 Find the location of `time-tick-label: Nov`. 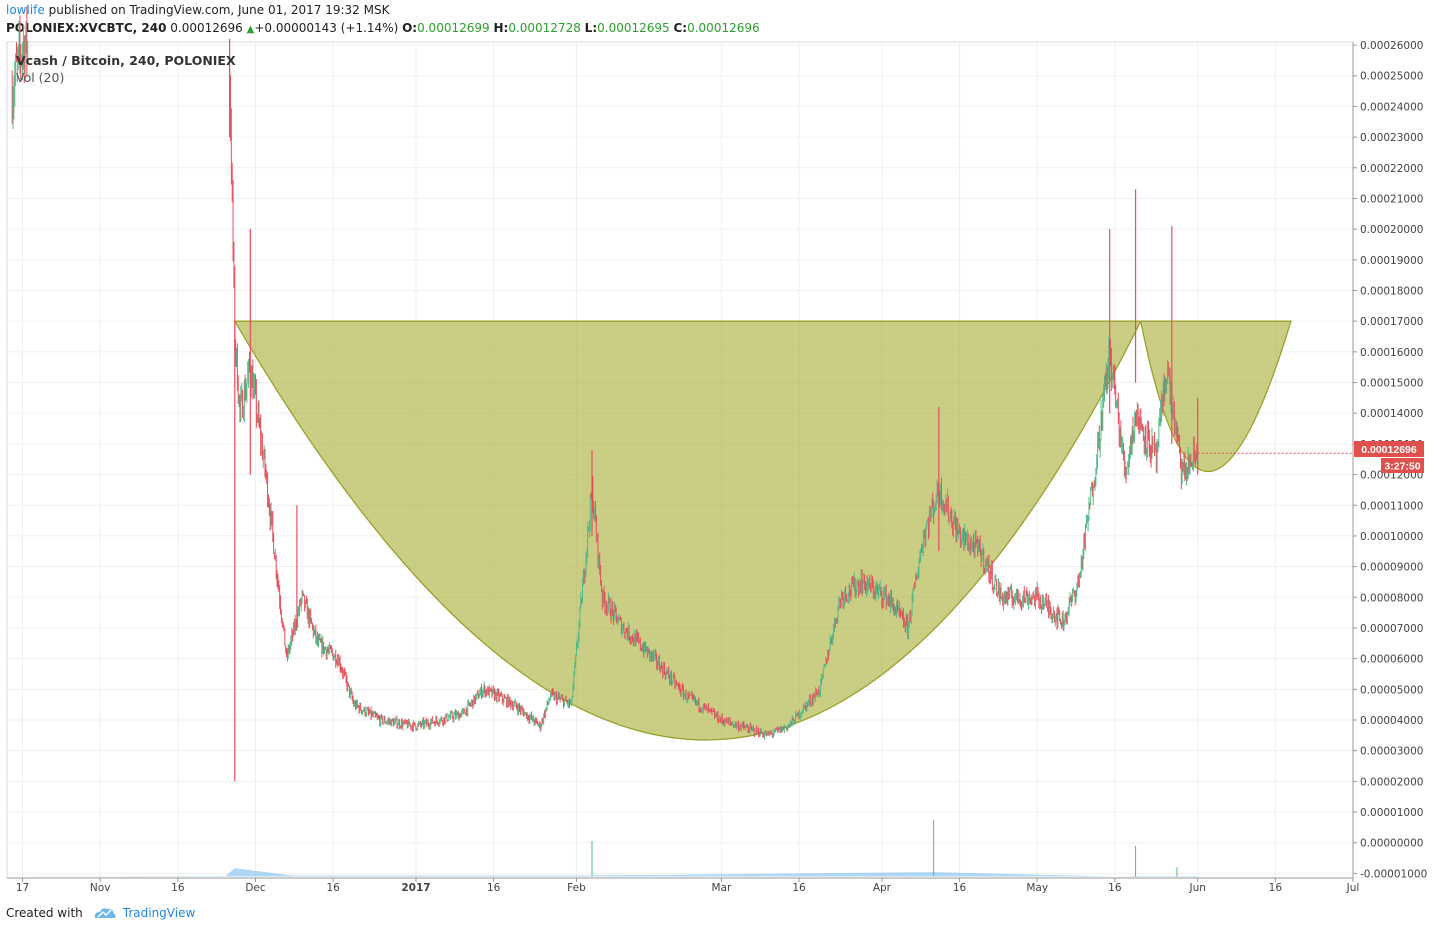

time-tick-label: Nov is located at coordinates (100, 888).